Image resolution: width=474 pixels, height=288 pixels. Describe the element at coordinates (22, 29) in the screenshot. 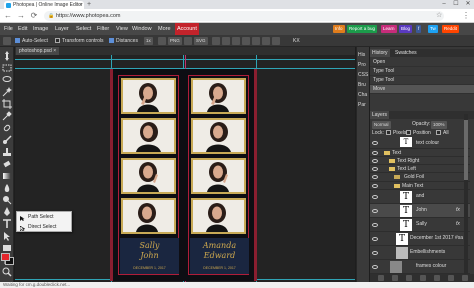

I see `menu-edit: Edit` at that location.